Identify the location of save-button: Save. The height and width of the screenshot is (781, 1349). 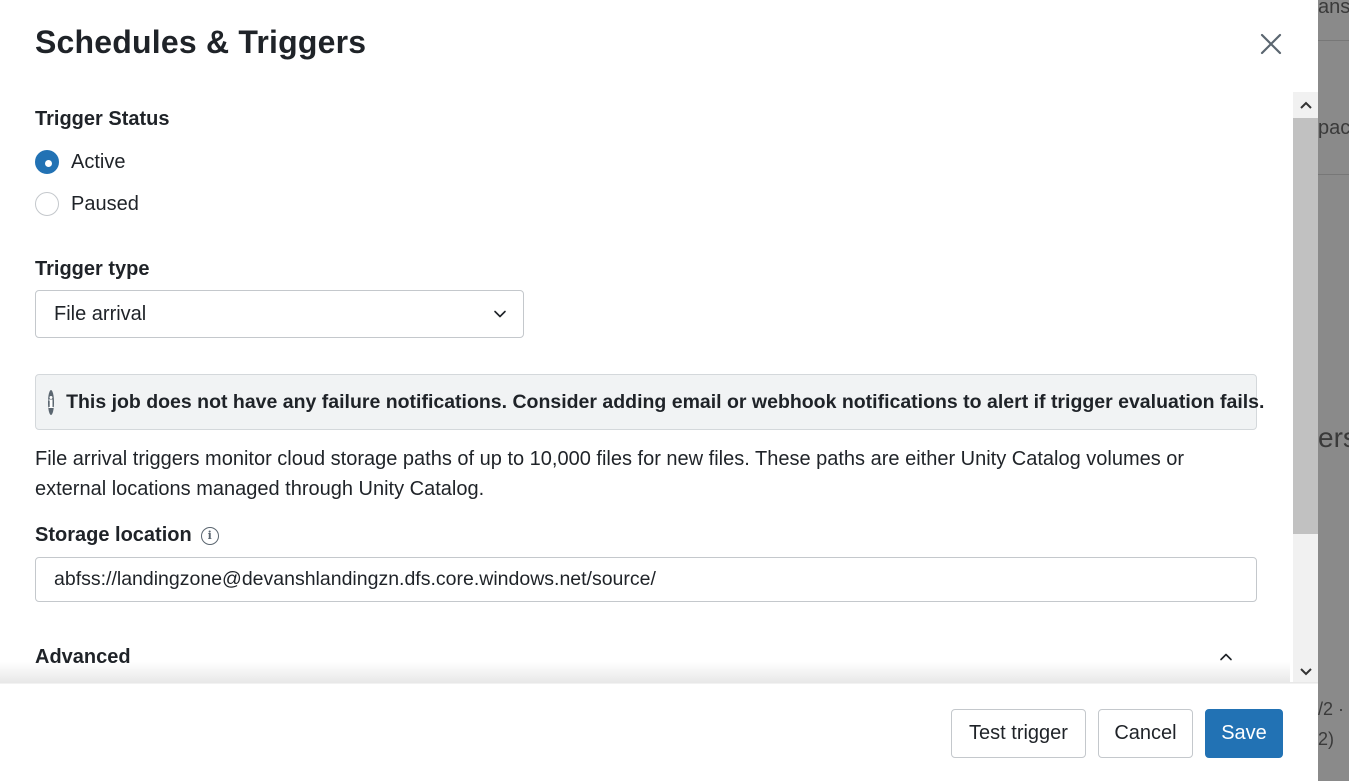
(1244, 733).